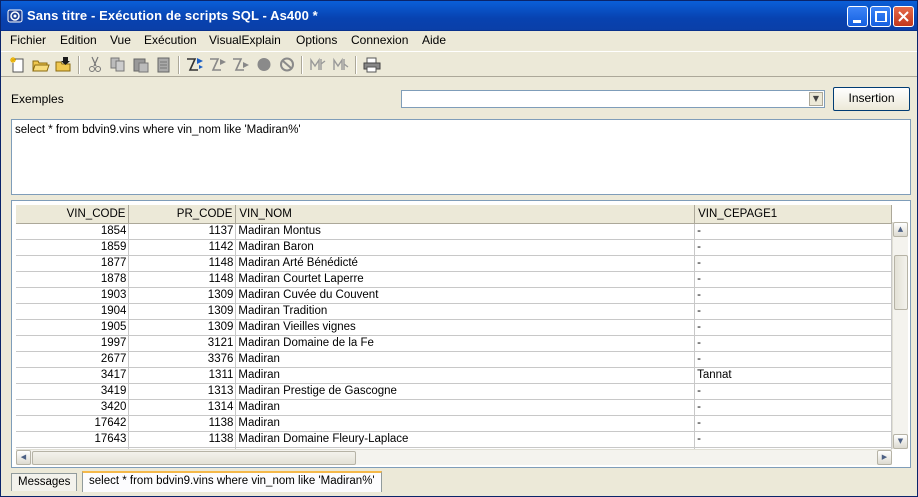 The height and width of the screenshot is (497, 918). Describe the element at coordinates (465, 214) in the screenshot. I see `column-header: VIN_NOM` at that location.